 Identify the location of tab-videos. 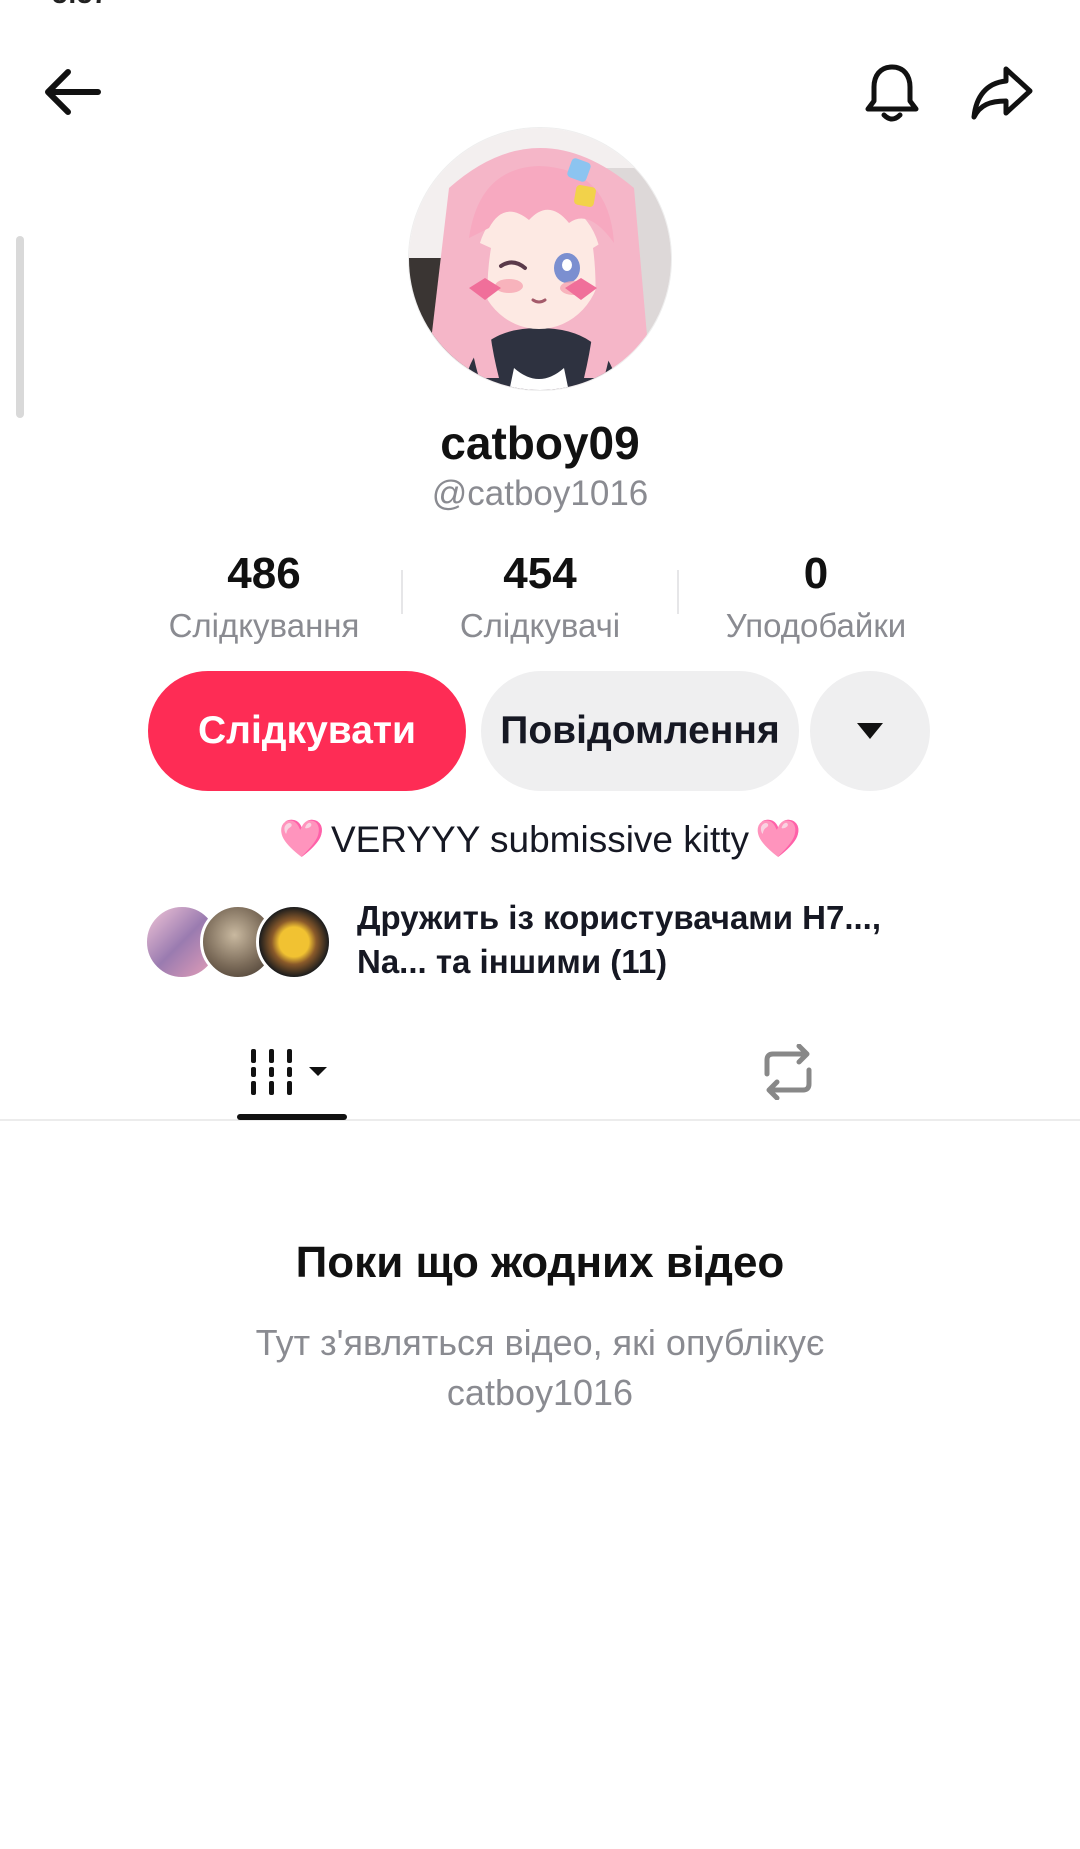
(291, 1072).